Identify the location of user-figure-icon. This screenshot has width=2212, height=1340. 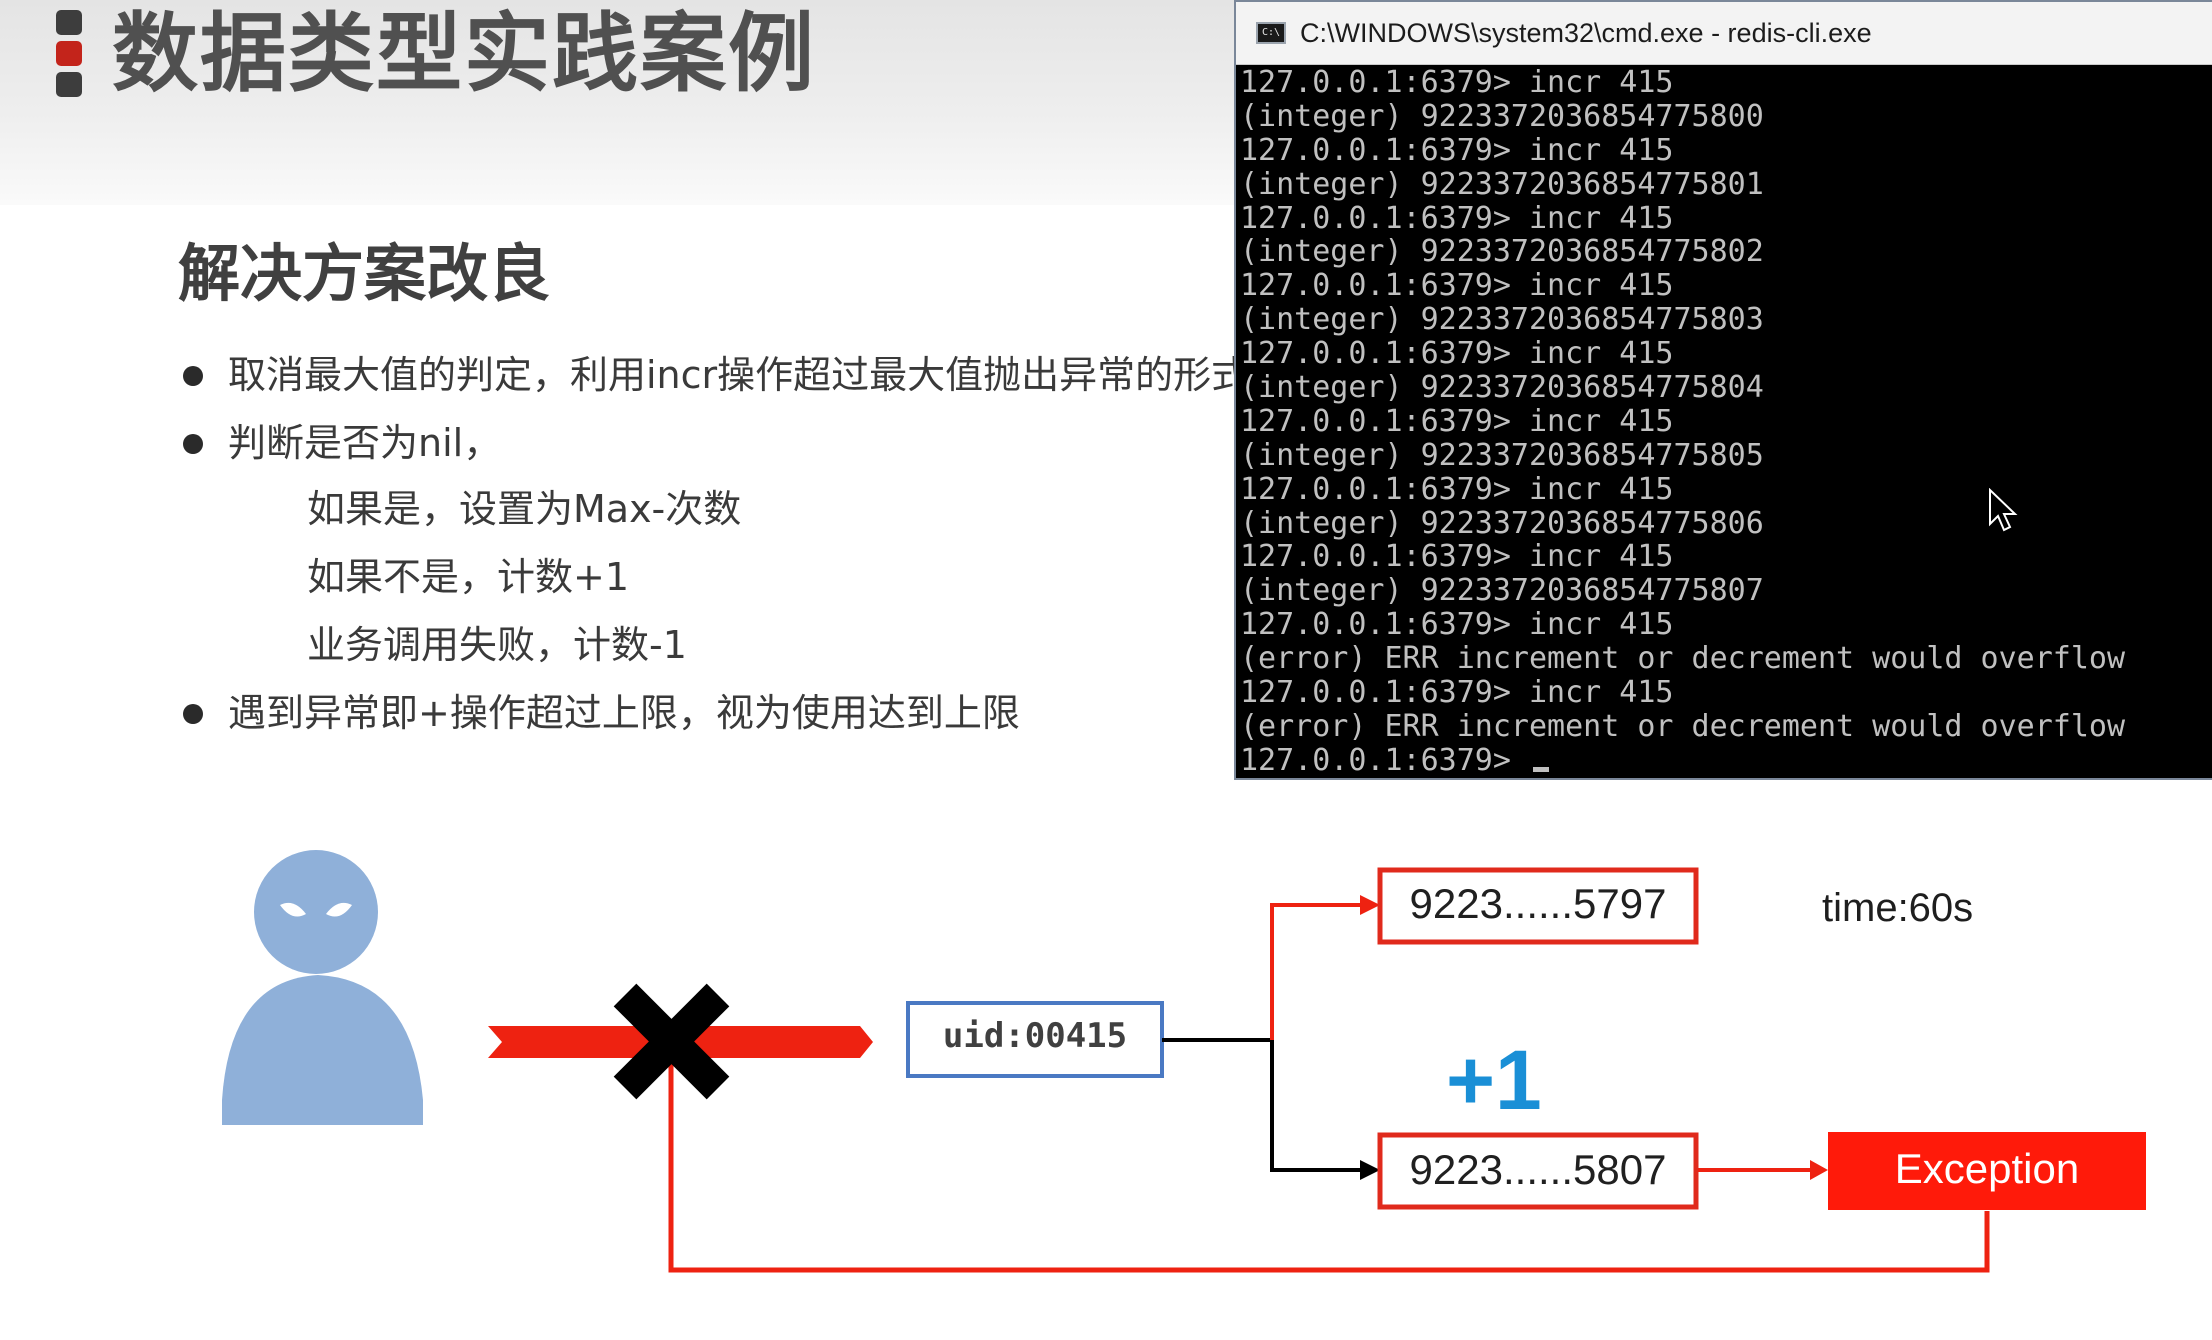
(322, 987).